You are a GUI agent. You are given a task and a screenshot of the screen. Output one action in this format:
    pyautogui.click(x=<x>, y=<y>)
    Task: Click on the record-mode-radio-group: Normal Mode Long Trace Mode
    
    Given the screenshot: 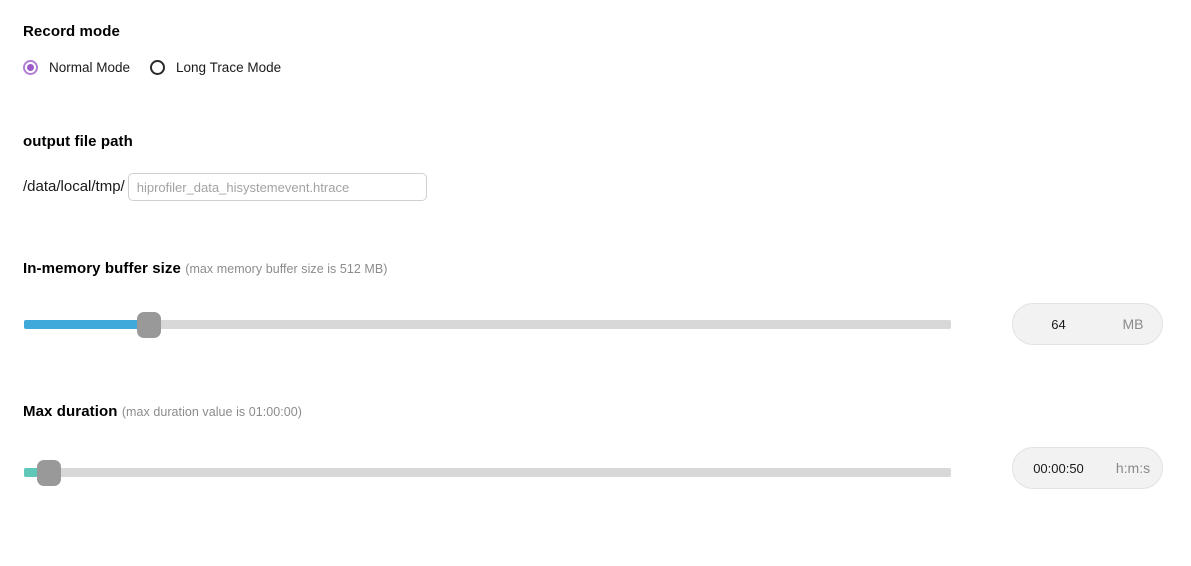 What is the action you would take?
    pyautogui.click(x=152, y=67)
    